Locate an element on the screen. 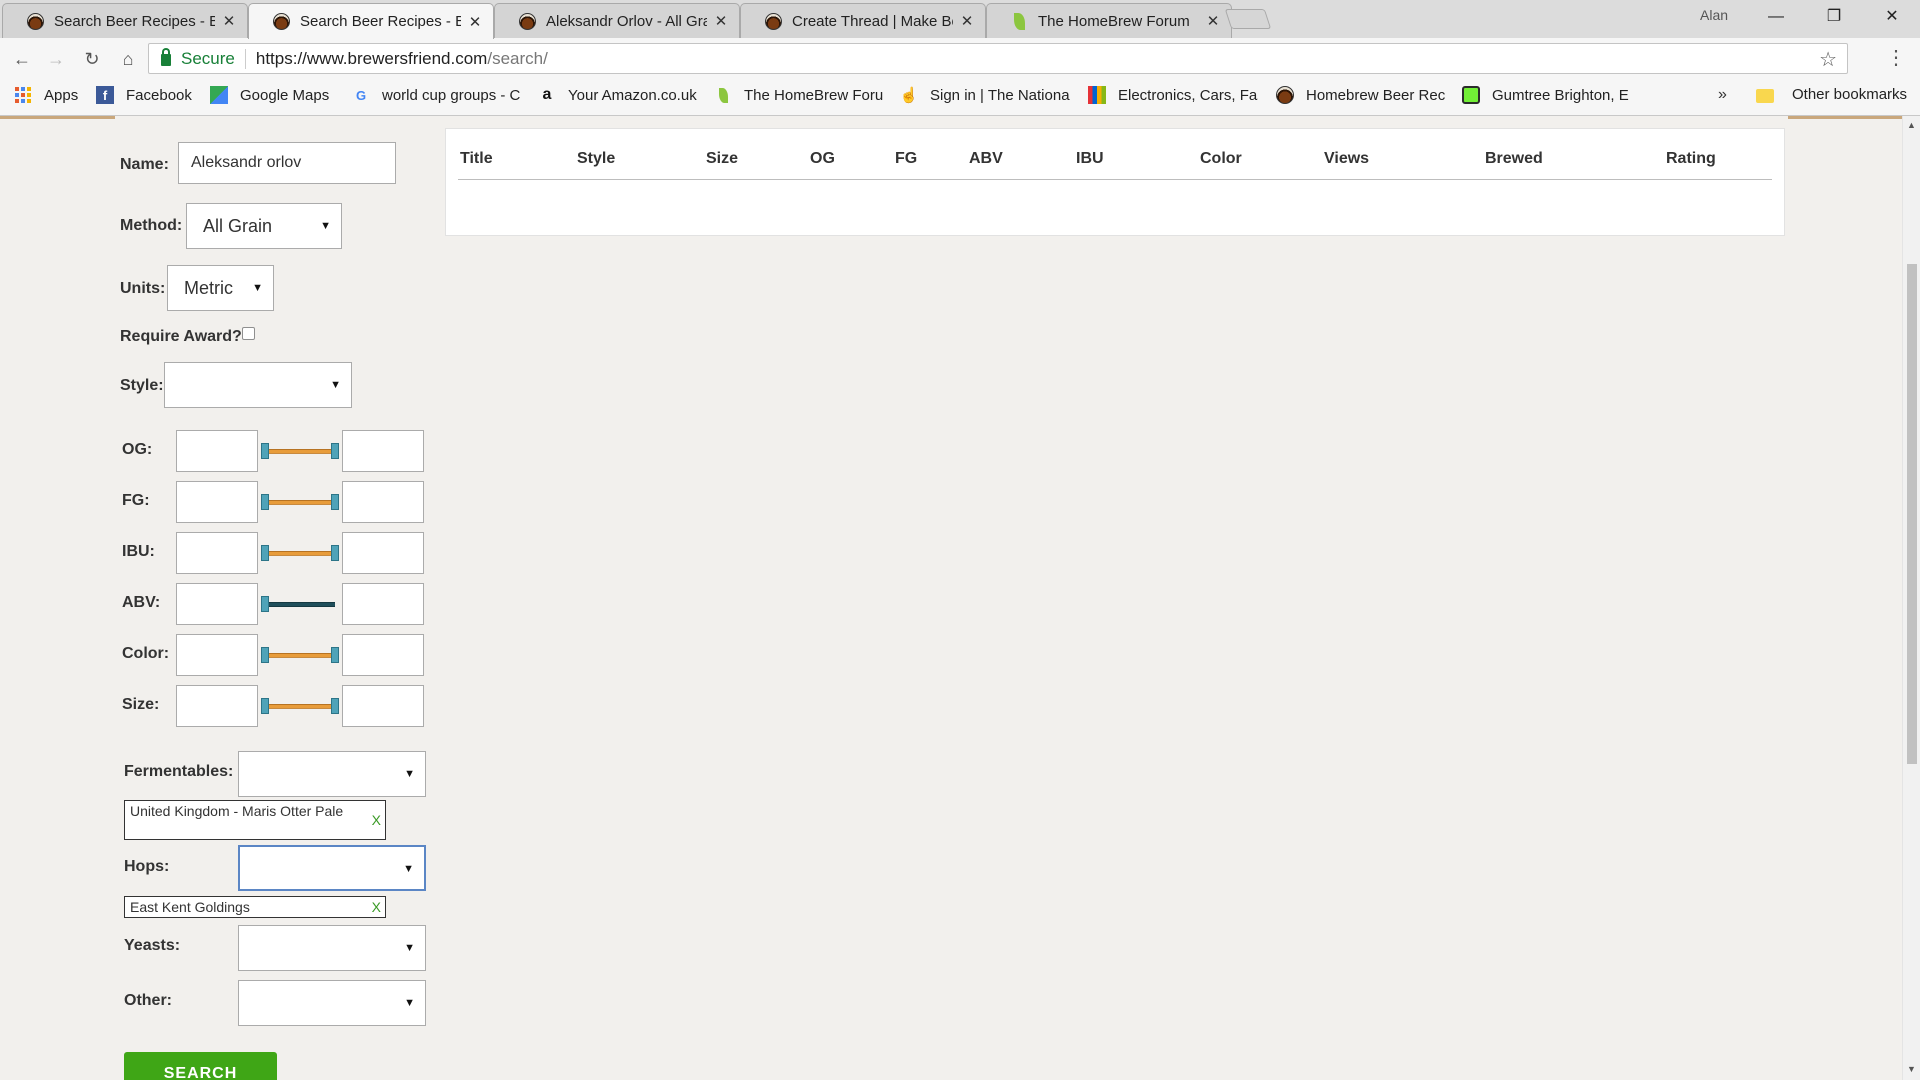 Image resolution: width=1920 pixels, height=1080 pixels. search-button: SEARCH is located at coordinates (200, 1066).